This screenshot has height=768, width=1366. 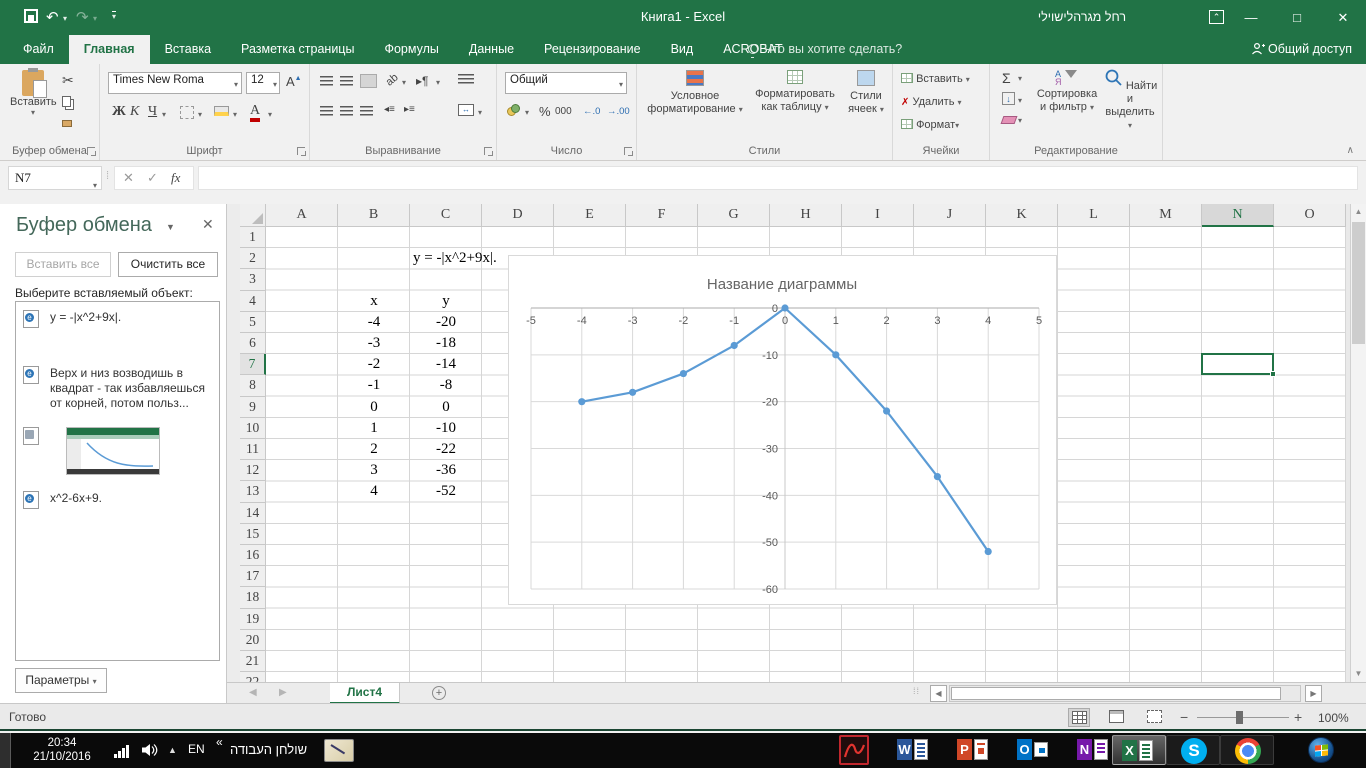 What do you see at coordinates (253, 662) in the screenshot?
I see `row-header-21: 21` at bounding box center [253, 662].